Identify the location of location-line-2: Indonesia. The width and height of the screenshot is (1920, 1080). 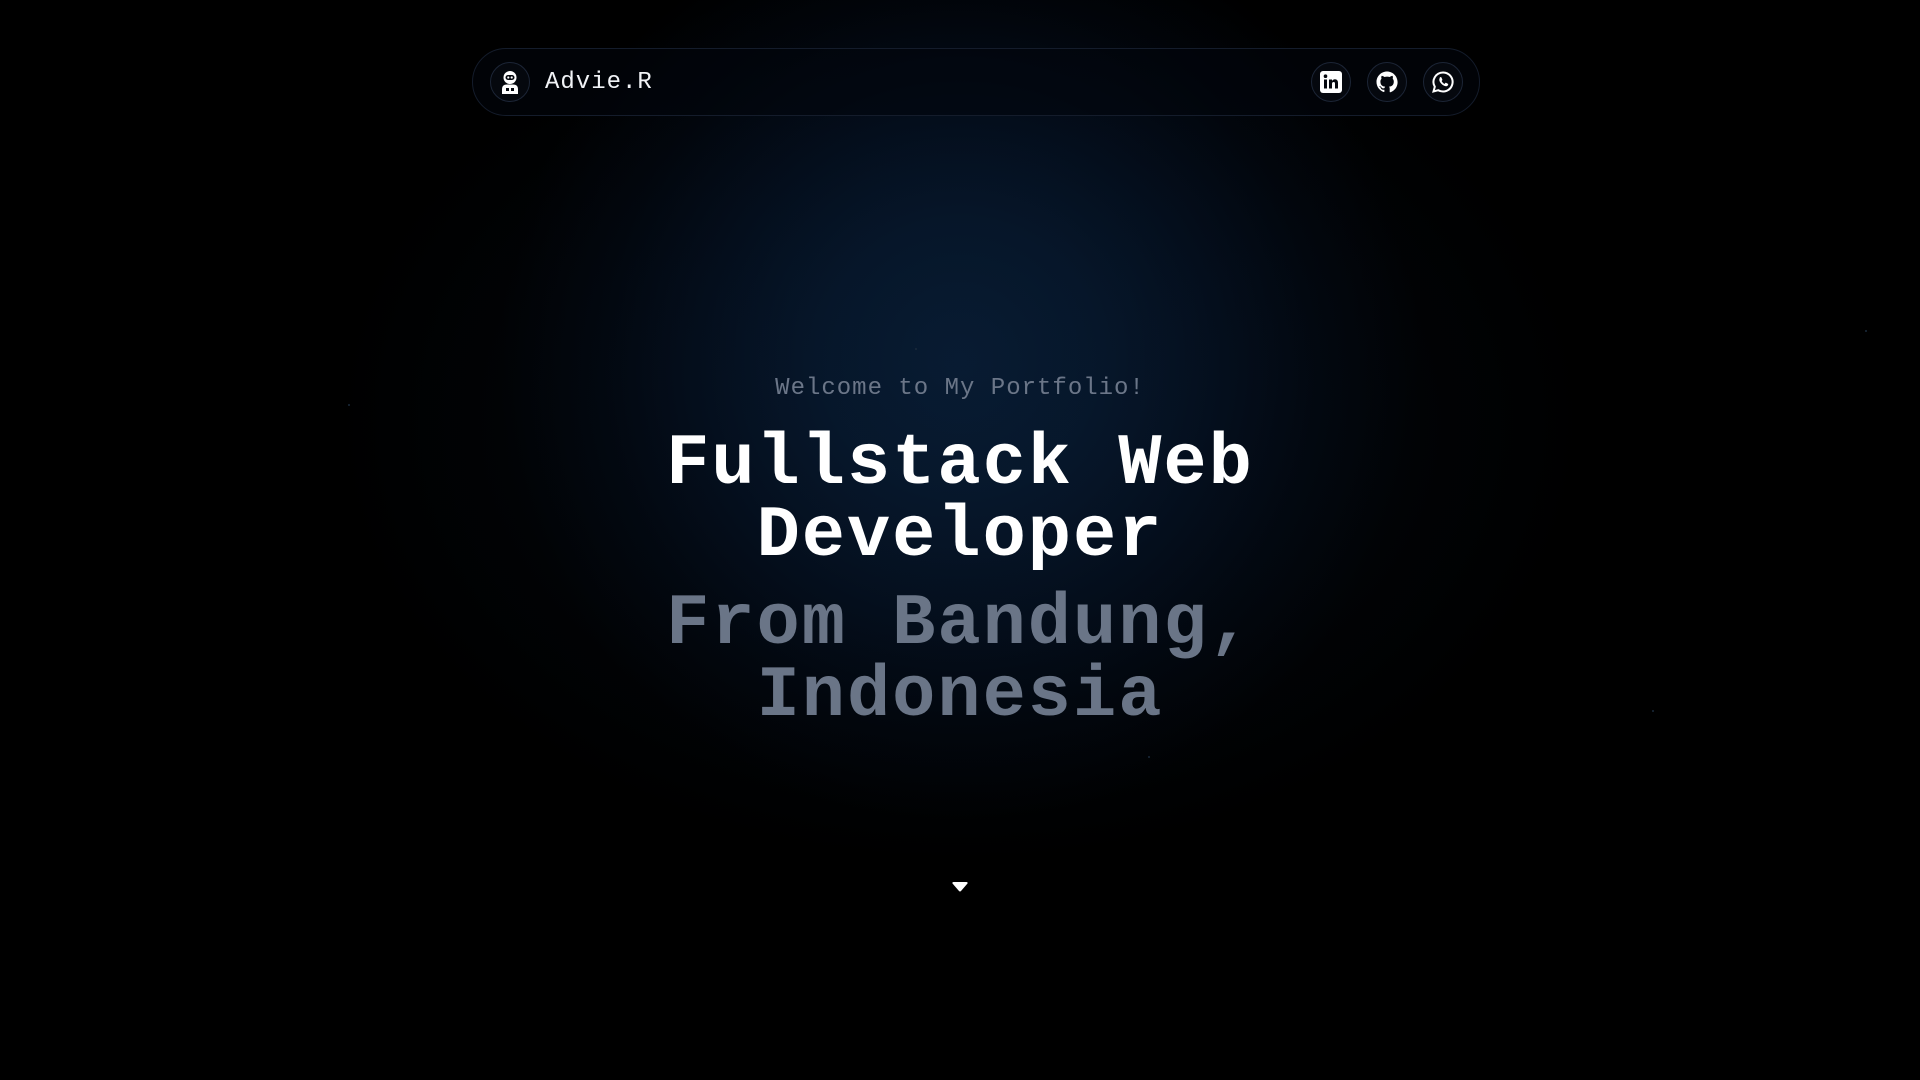
(960, 696).